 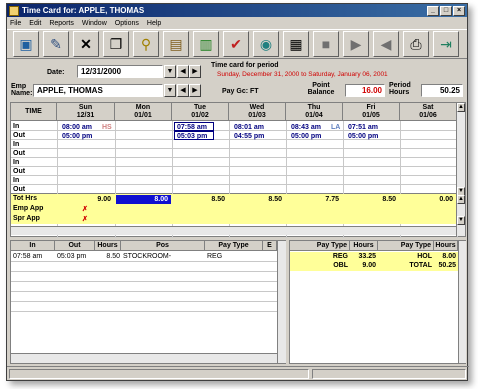 I want to click on day-date: 01/01, so click(x=143, y=115).